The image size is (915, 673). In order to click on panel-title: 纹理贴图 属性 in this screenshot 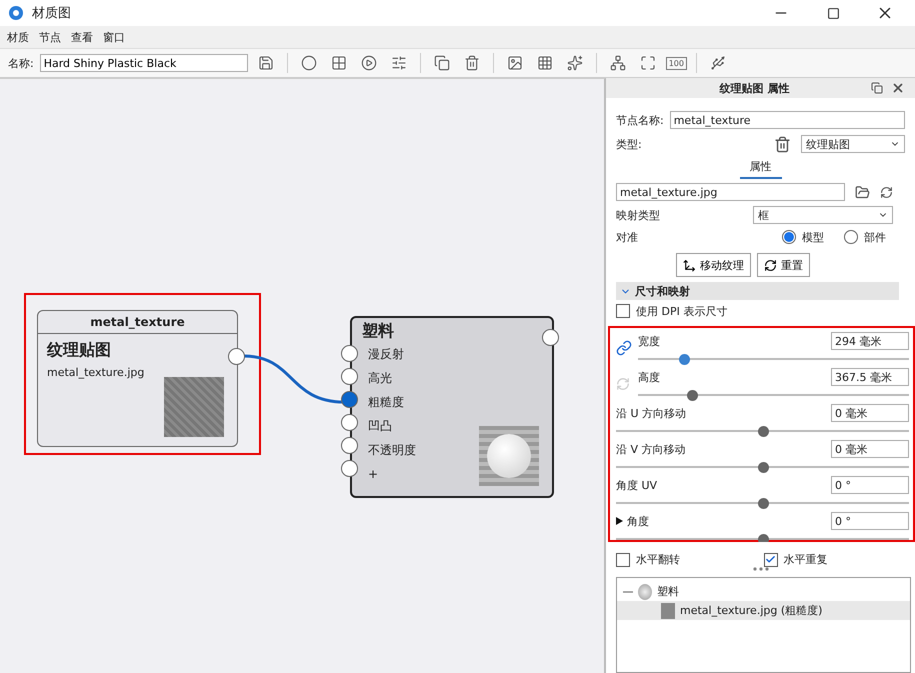, I will do `click(754, 88)`.